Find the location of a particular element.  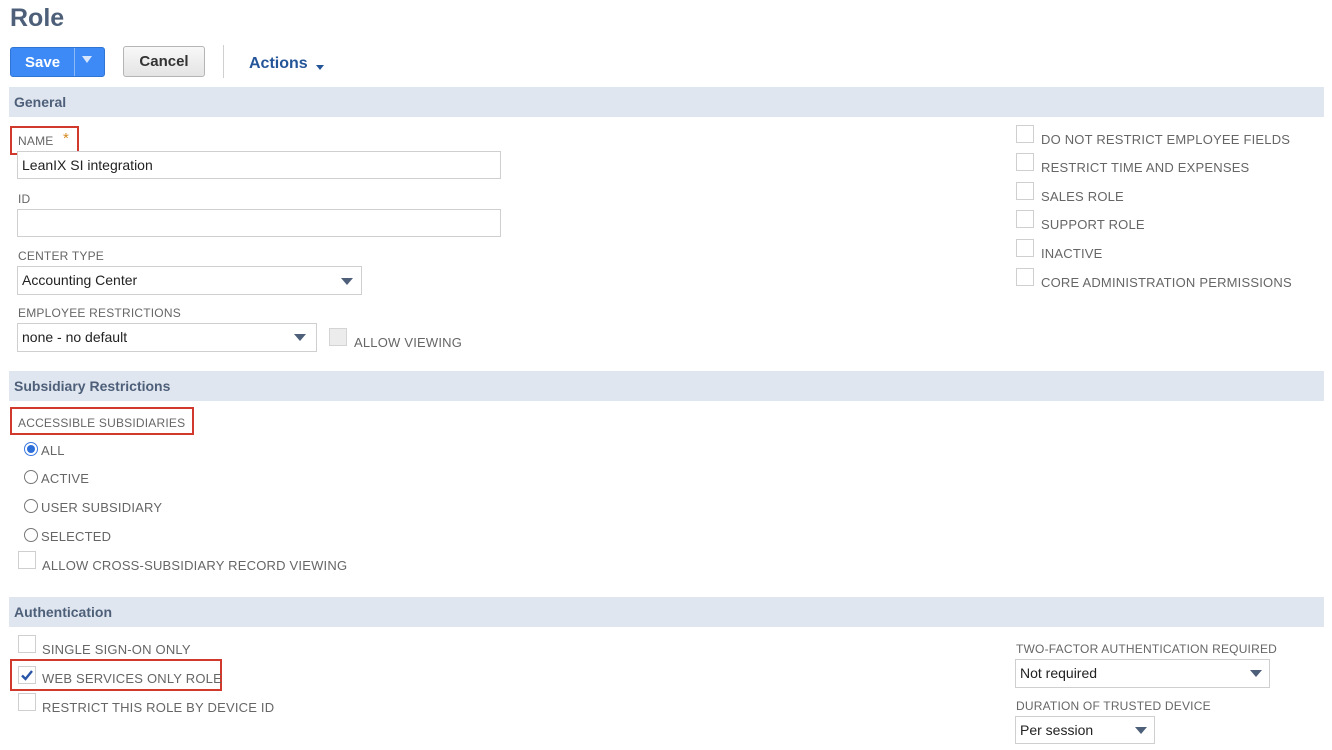

employee-restrictions-value: none - no default is located at coordinates (75, 337).